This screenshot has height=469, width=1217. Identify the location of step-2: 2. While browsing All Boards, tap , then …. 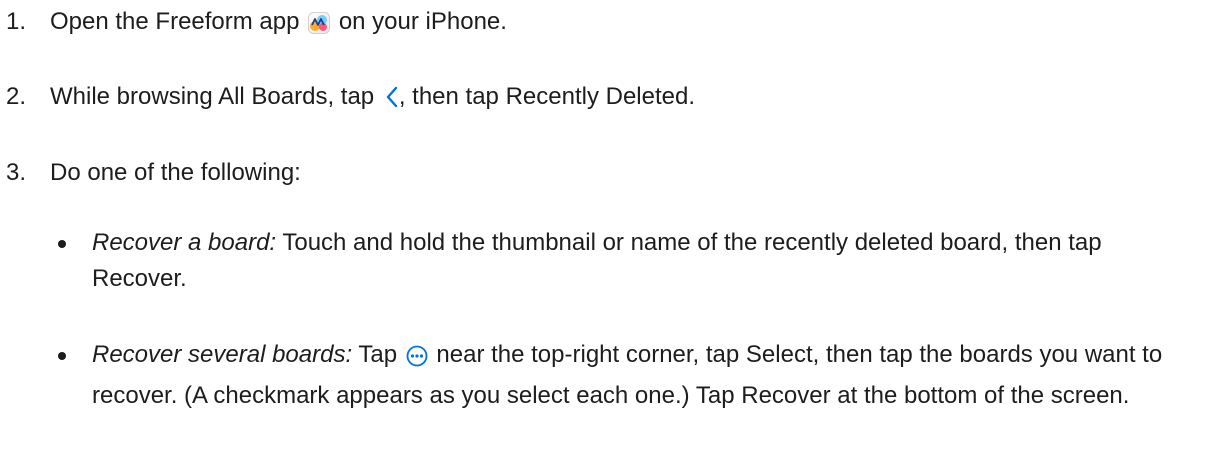
(601, 99).